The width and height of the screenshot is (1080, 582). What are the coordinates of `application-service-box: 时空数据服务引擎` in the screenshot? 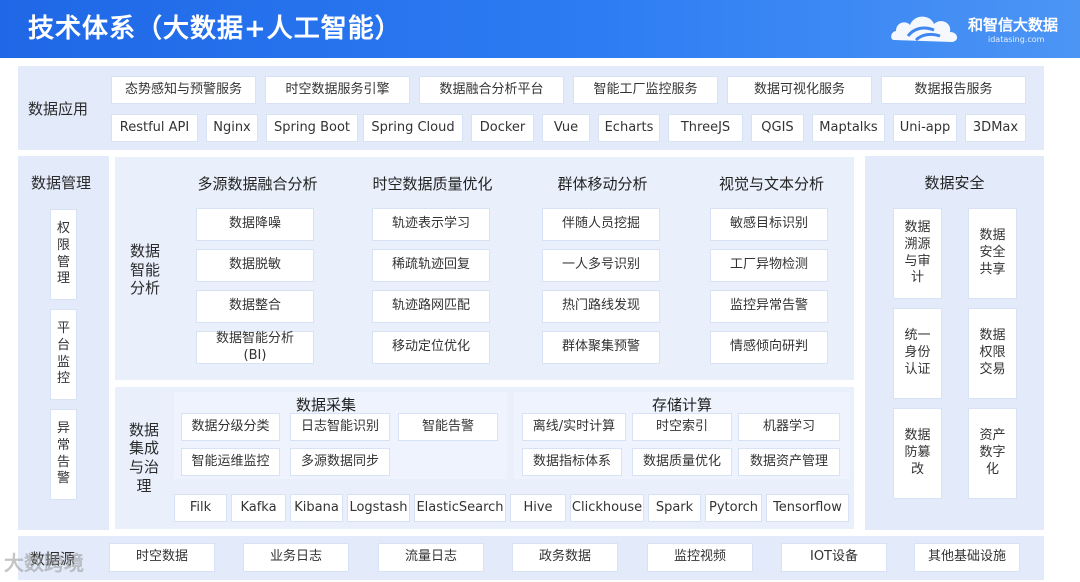 It's located at (337, 90).